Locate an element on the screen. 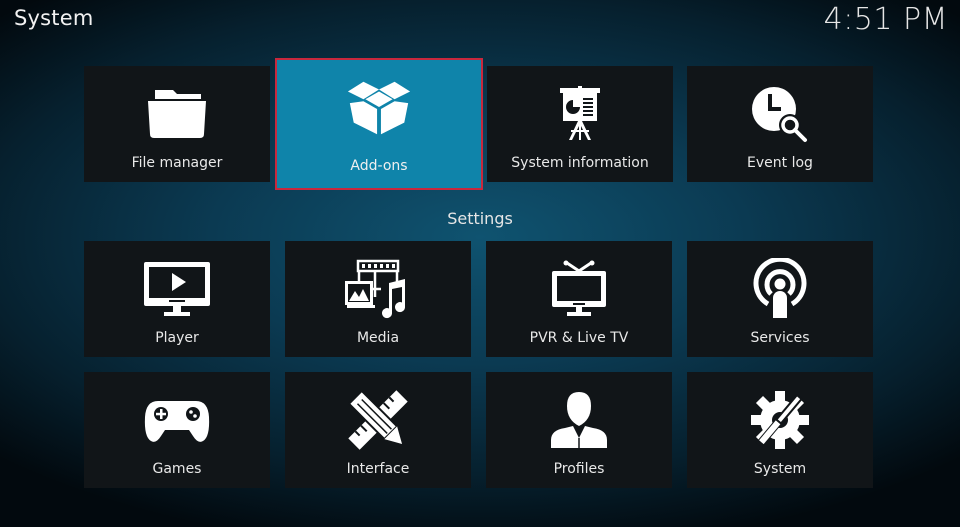 The image size is (960, 527). tile-services: Services is located at coordinates (780, 299).